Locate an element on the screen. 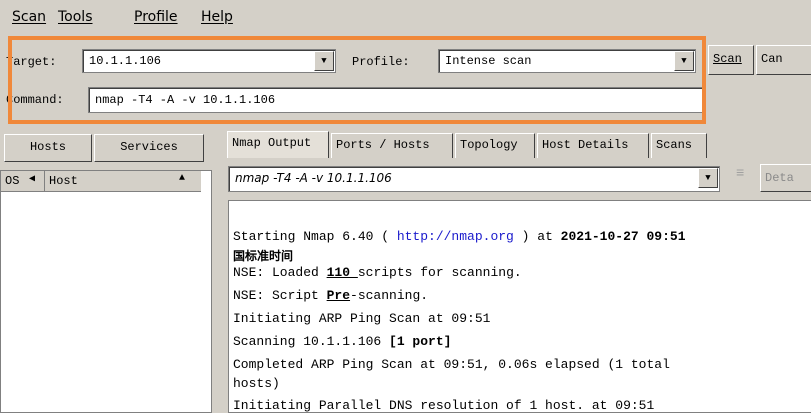 The width and height of the screenshot is (811, 413). menu-scan: Scan is located at coordinates (29, 17).